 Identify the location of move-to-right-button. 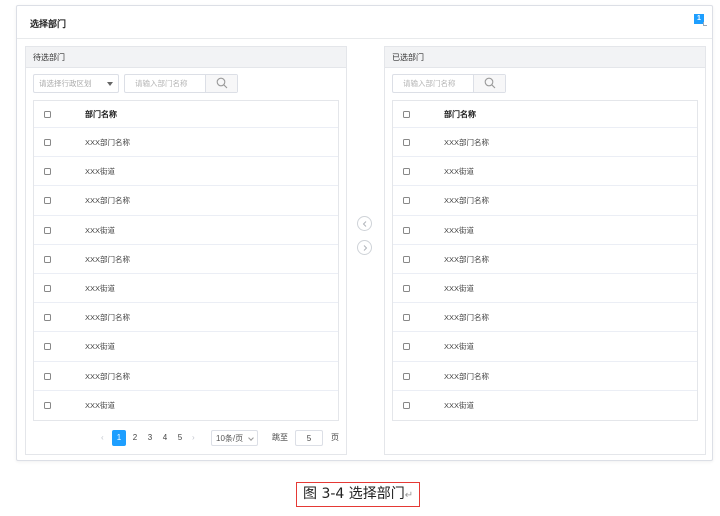
(364, 247).